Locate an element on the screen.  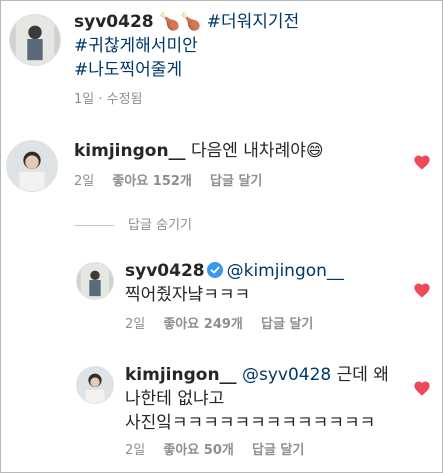
mention-link: @syv0428 is located at coordinates (286, 375).